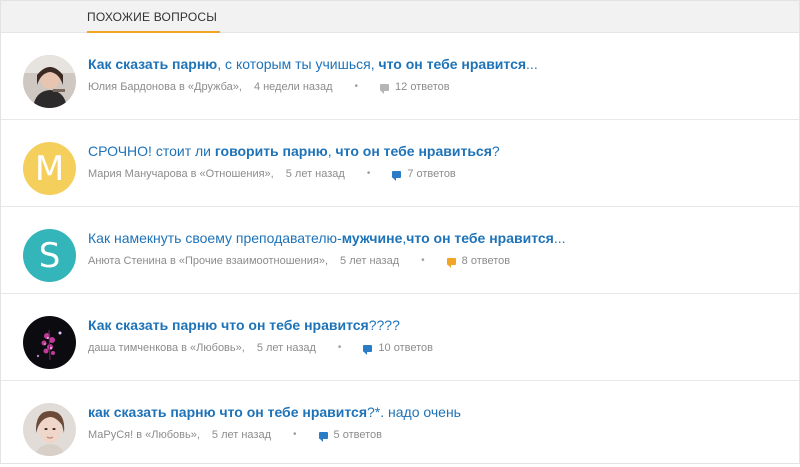 The image size is (800, 467). What do you see at coordinates (414, 412) in the screenshot?
I see `question-title-part: ?*. надо очень` at bounding box center [414, 412].